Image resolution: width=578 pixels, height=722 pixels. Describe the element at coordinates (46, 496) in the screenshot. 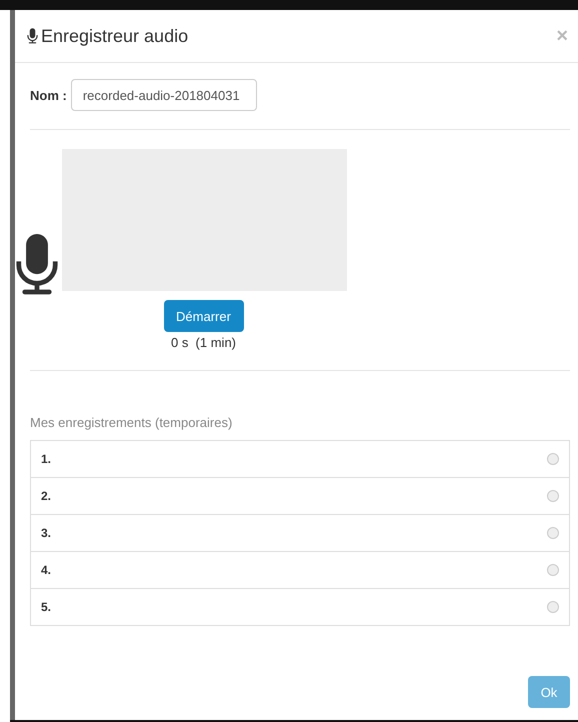

I see `recording-number: 2.` at that location.